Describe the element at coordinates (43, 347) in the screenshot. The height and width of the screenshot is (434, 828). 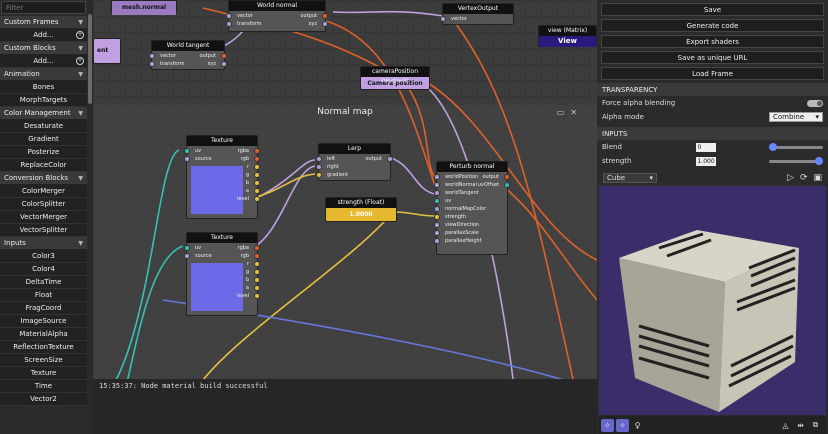
I see `block-item-reflectiontexture: ReflectionTexture` at that location.